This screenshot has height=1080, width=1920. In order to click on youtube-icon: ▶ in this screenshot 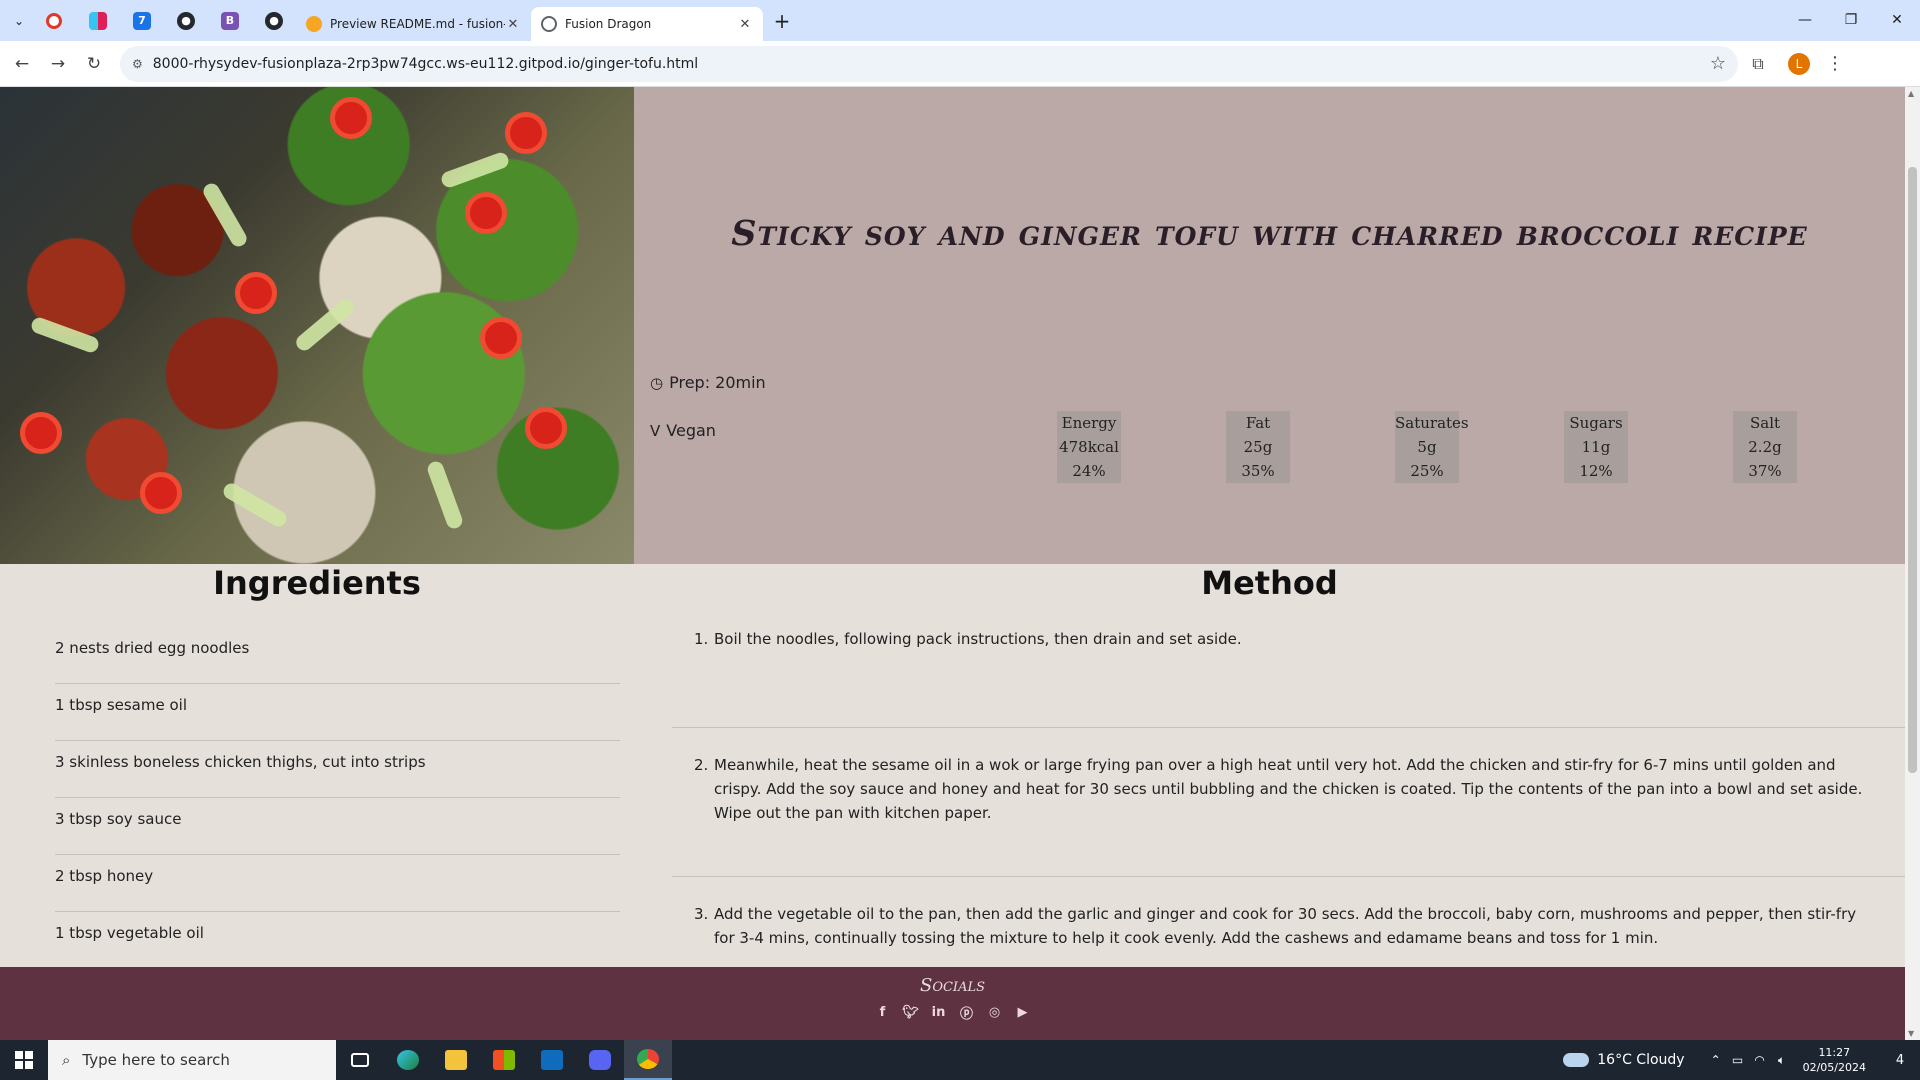, I will do `click(1023, 1012)`.